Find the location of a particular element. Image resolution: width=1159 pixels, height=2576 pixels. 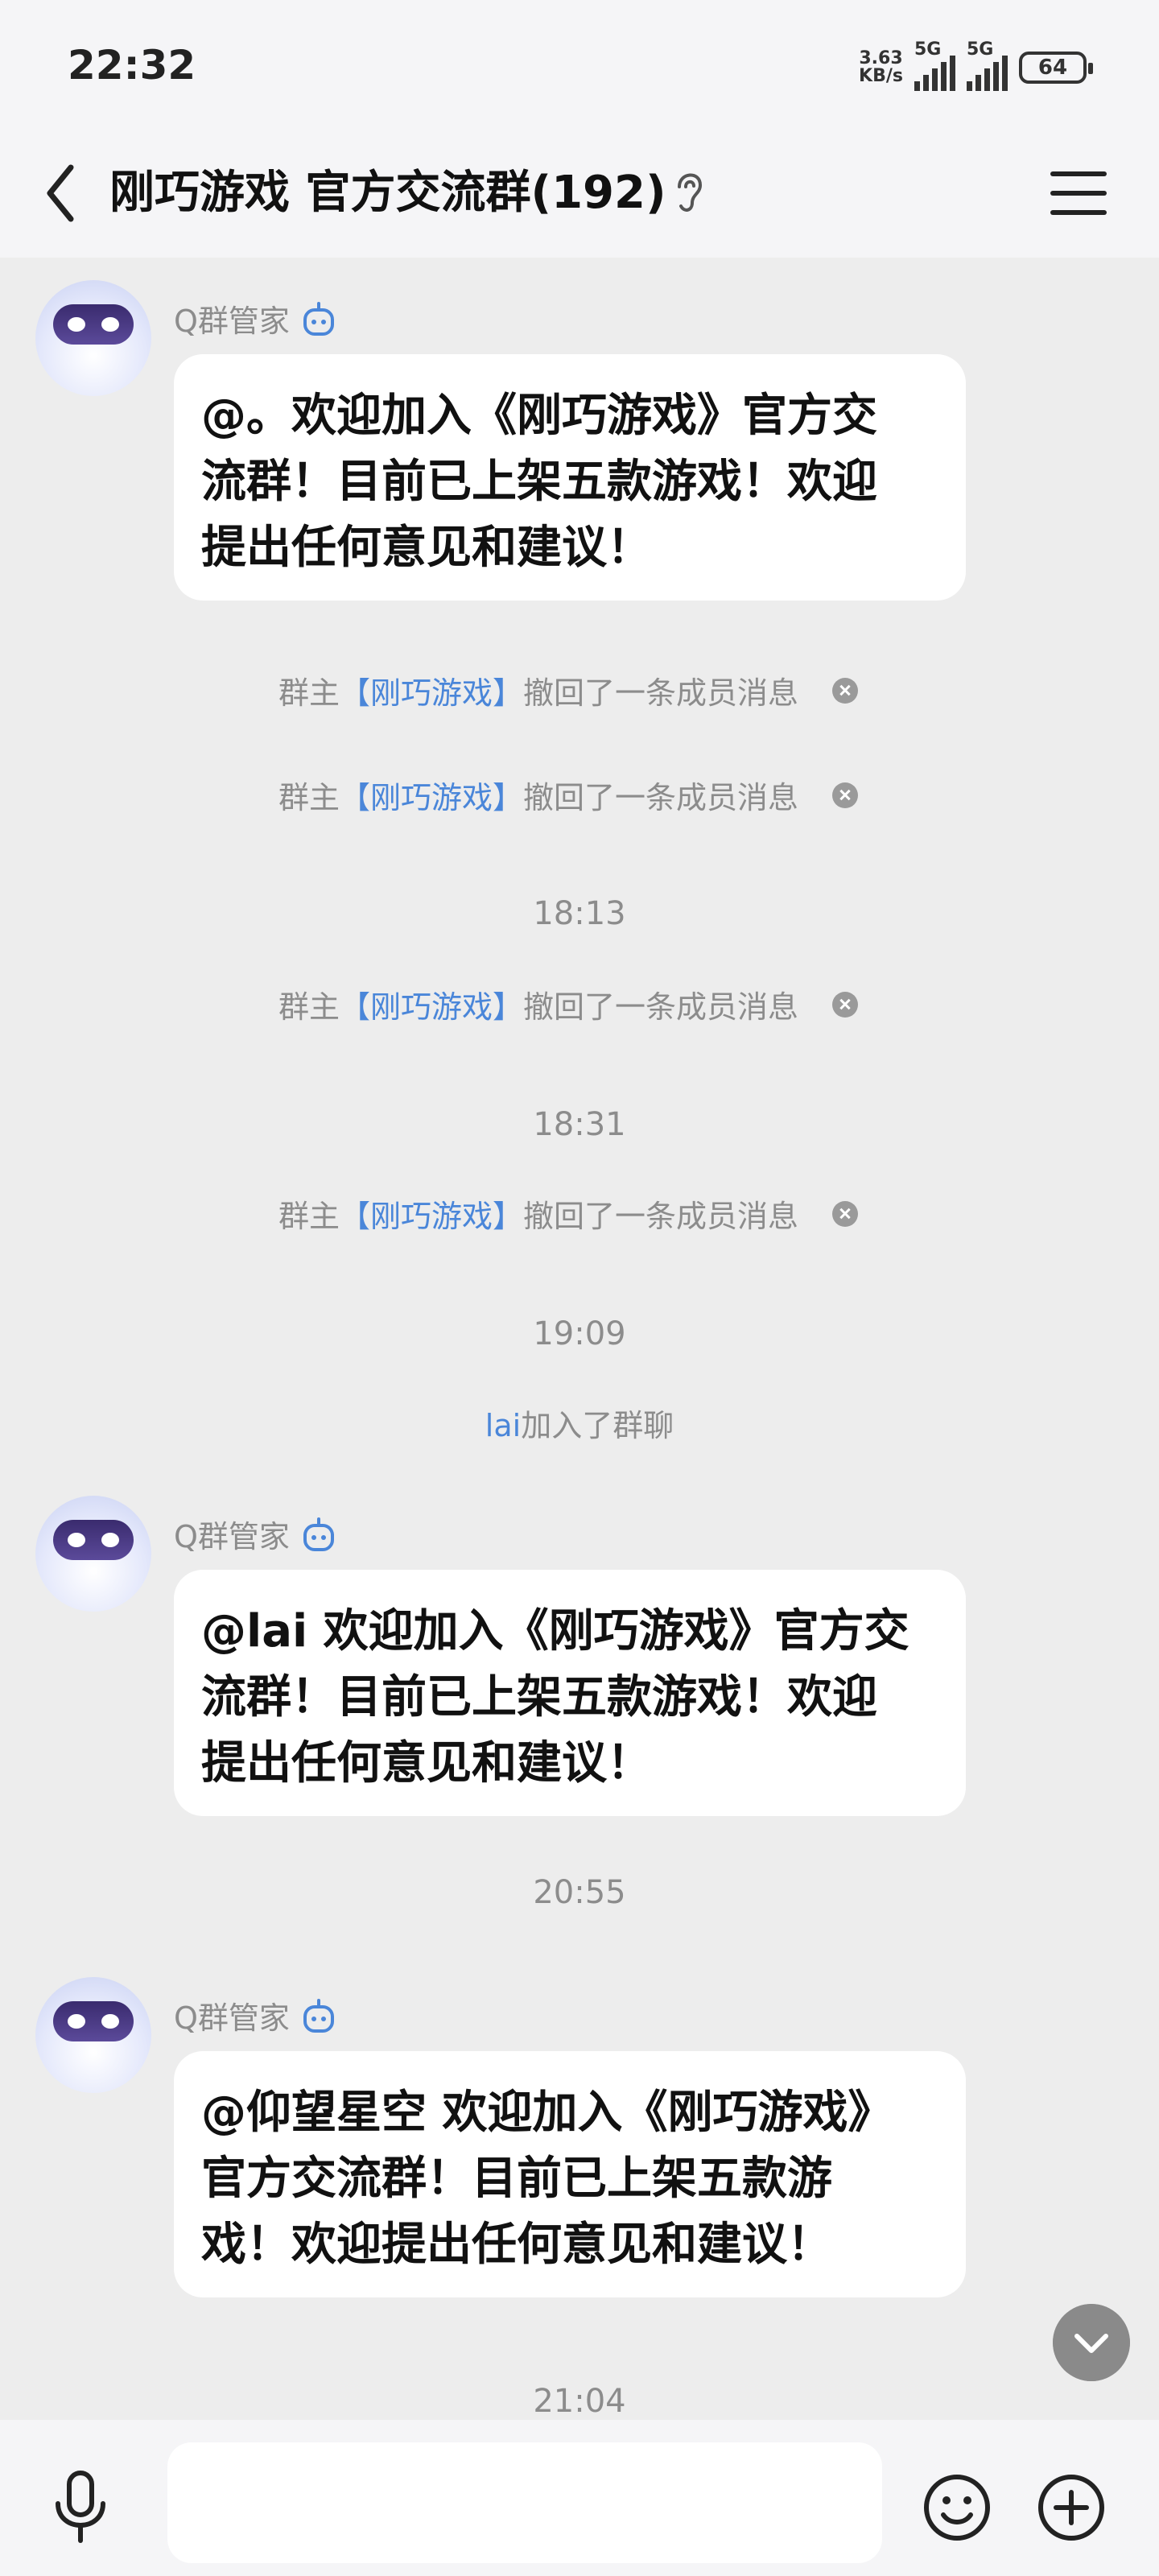

input-bar is located at coordinates (579, 2498).